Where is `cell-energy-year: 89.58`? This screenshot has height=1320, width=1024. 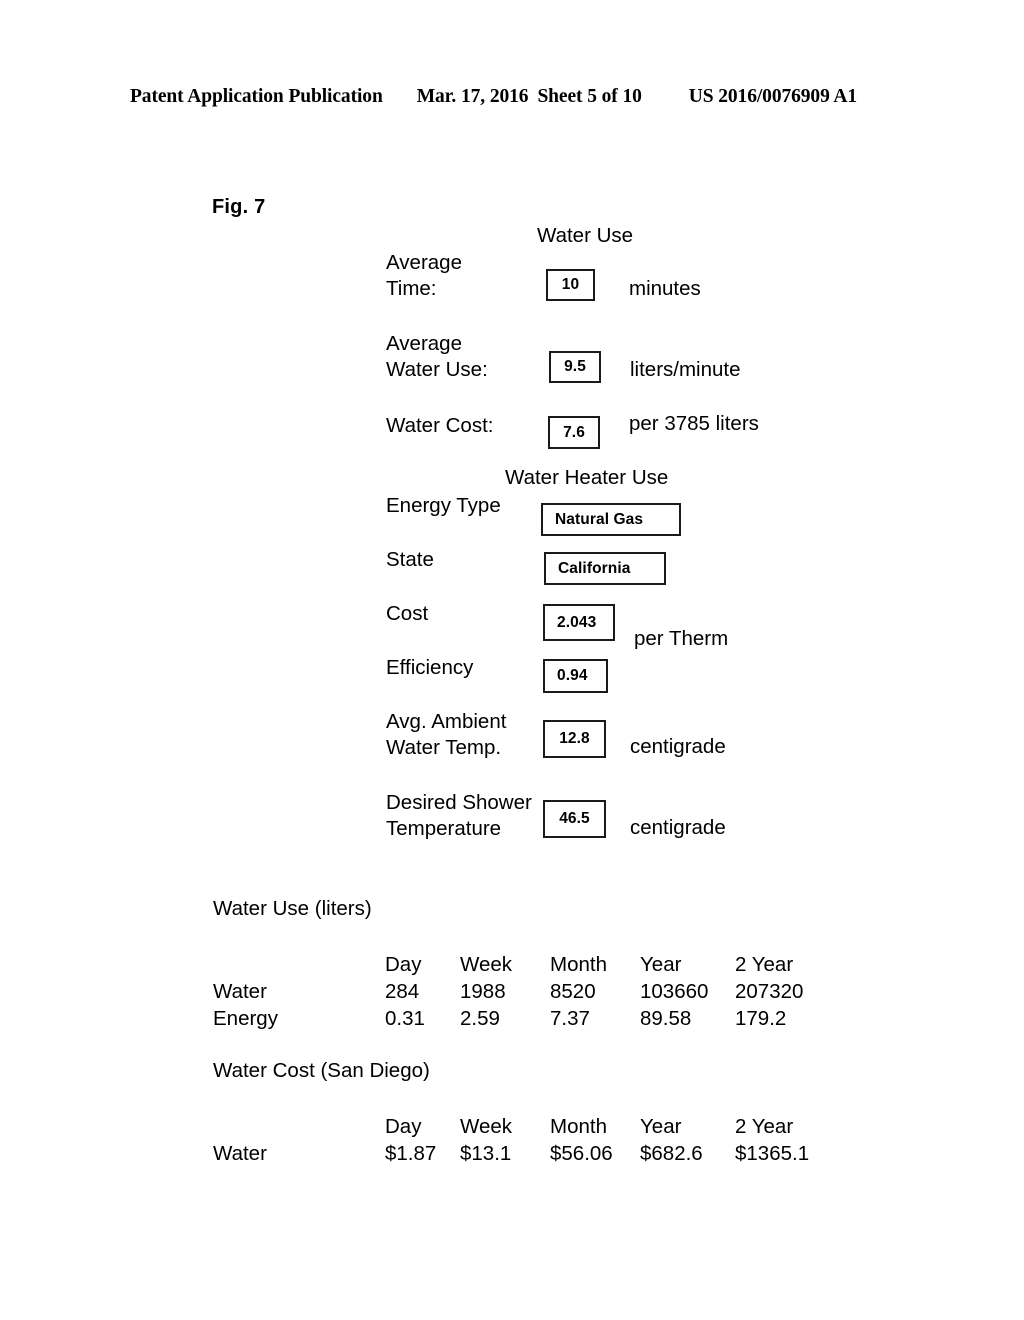 cell-energy-year: 89.58 is located at coordinates (666, 1018).